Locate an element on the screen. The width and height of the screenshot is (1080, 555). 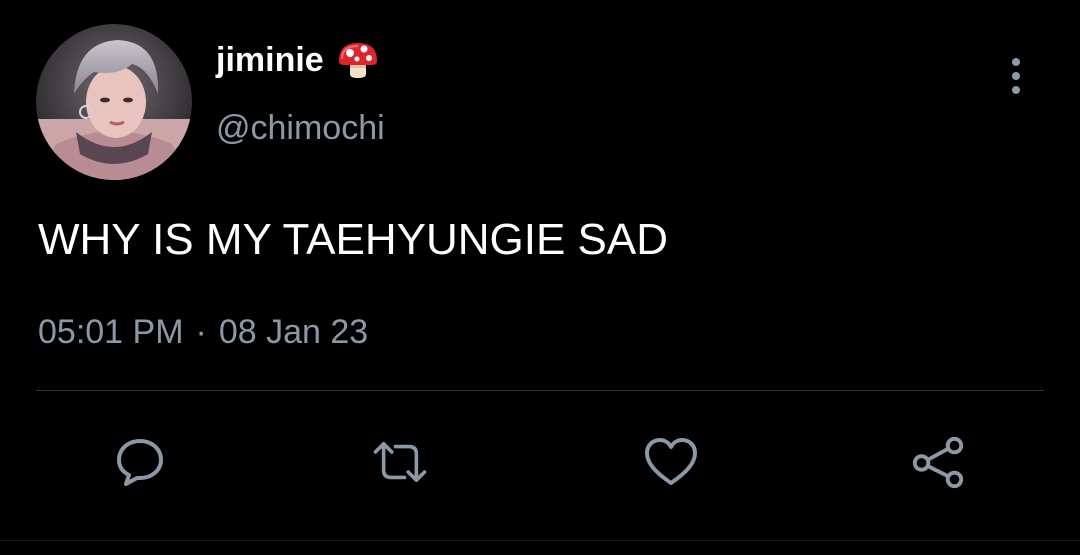
tweet-time: 05:01 PM is located at coordinates (111, 332).